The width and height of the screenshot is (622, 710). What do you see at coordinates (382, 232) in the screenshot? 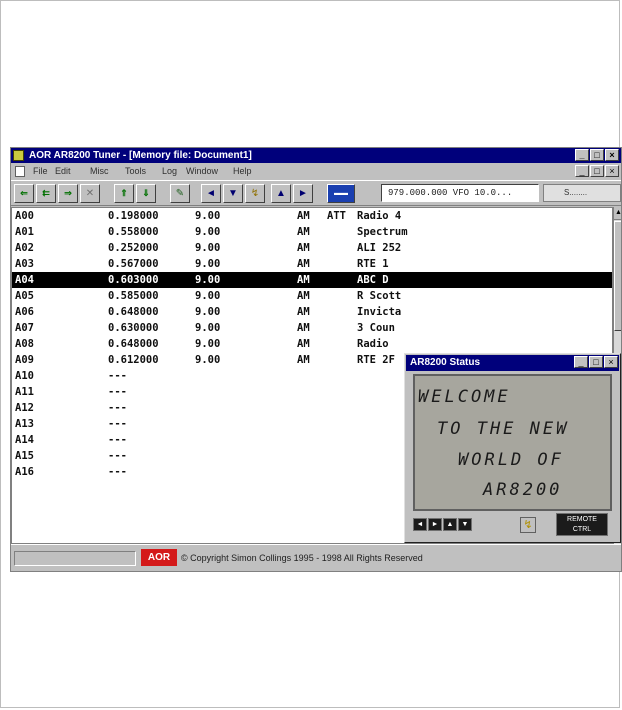
I see `name-cell: Spectrum` at bounding box center [382, 232].